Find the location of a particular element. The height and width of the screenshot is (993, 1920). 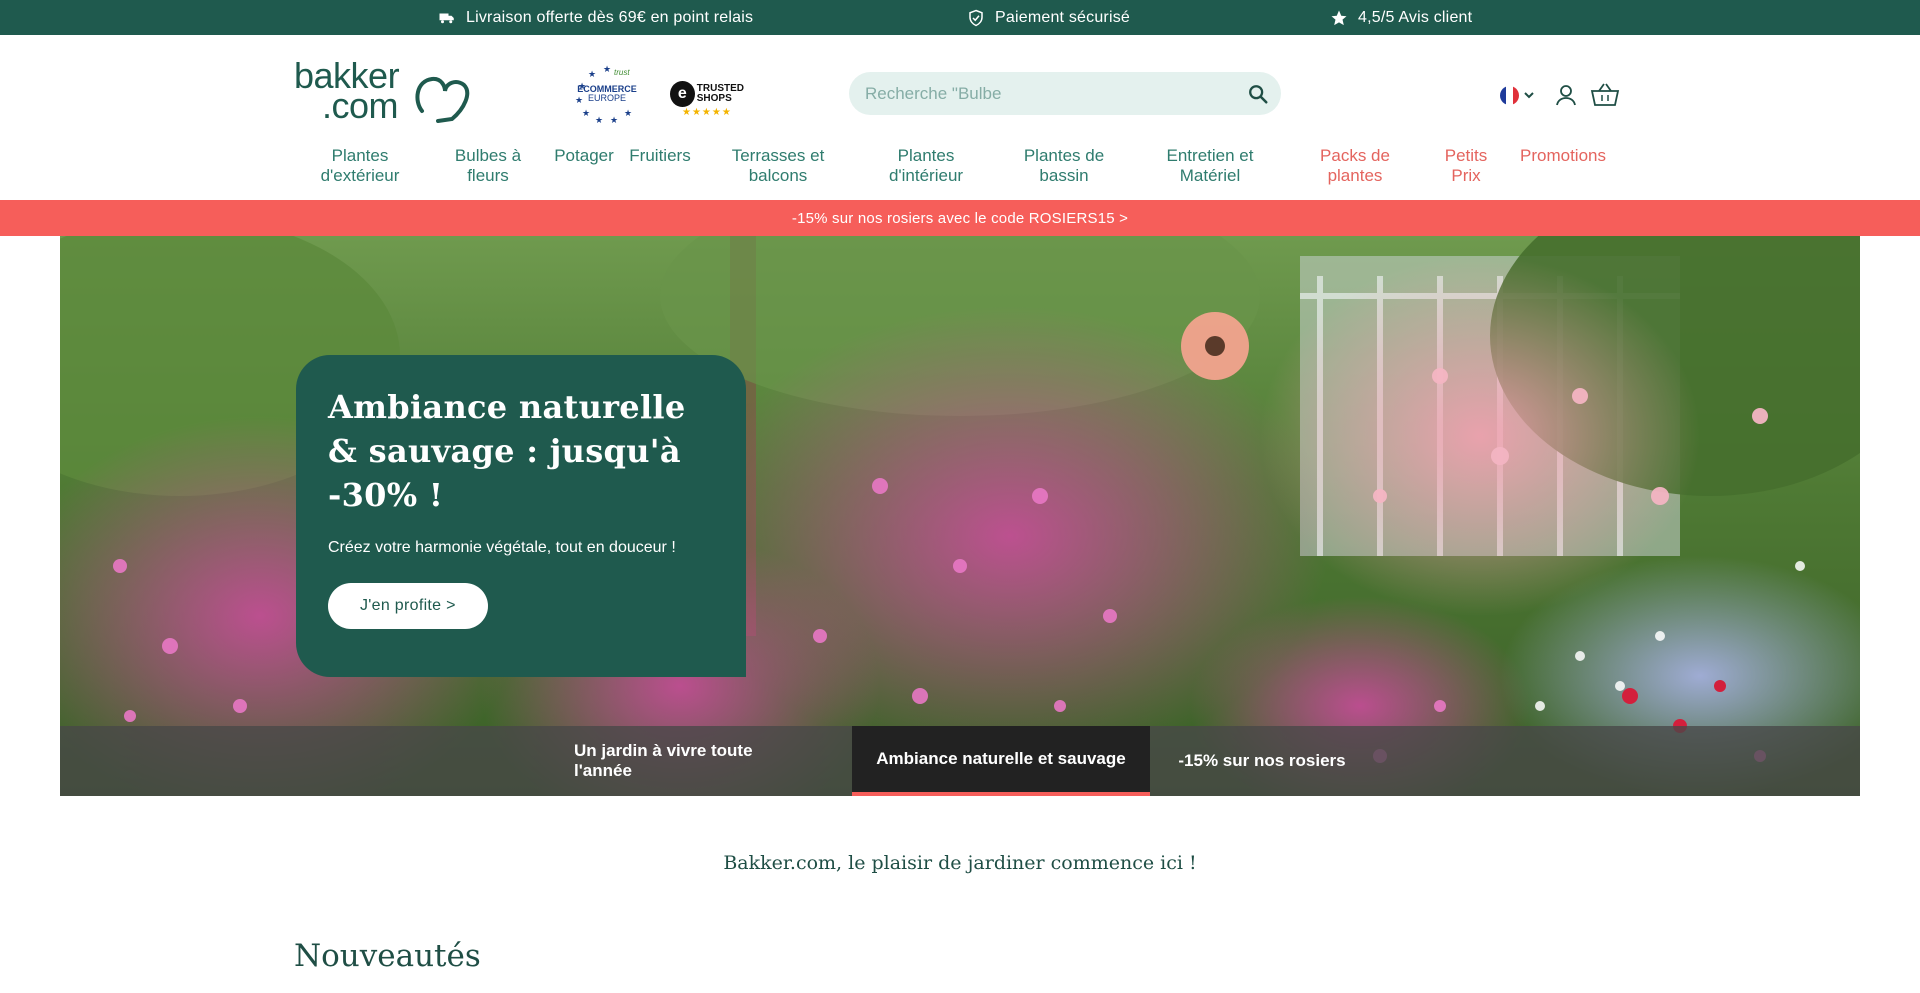

nav-item-label-line-2: bassin is located at coordinates (1064, 175).